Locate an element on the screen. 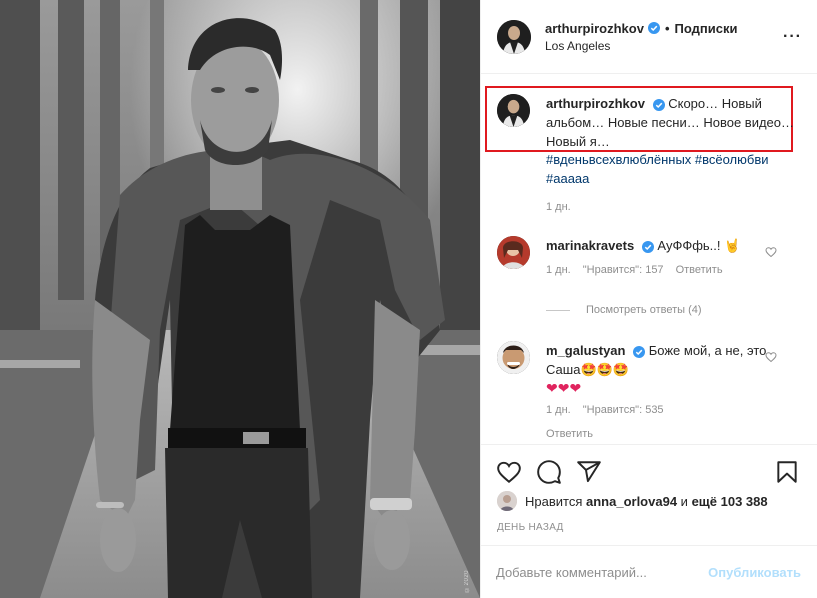 The image size is (817, 598). liker-username: anna_orlova94 is located at coordinates (631, 501).